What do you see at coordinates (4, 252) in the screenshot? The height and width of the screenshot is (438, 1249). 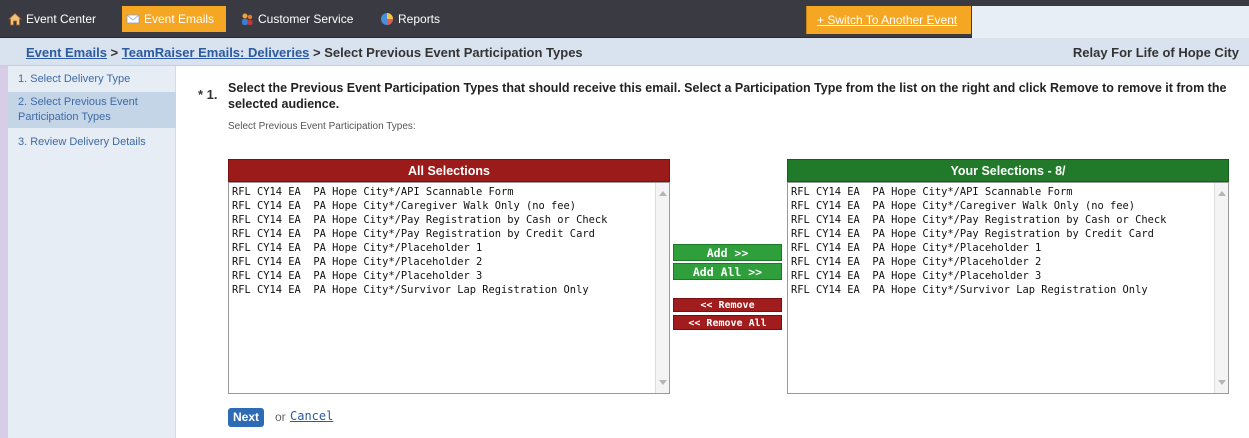 I see `left-frame-accent` at bounding box center [4, 252].